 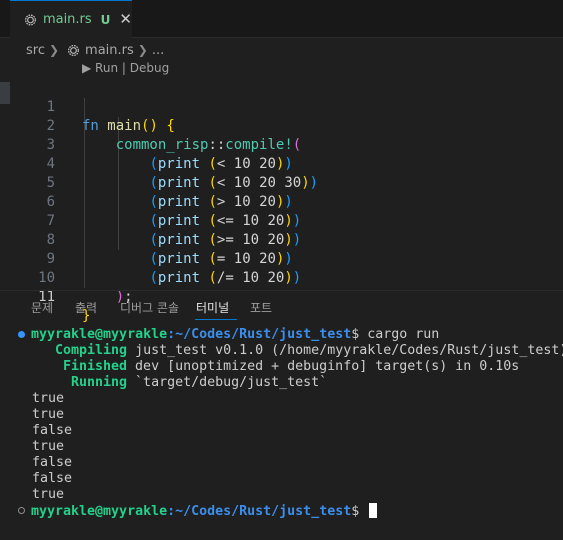 I want to click on terminal-cursor, so click(x=373, y=510).